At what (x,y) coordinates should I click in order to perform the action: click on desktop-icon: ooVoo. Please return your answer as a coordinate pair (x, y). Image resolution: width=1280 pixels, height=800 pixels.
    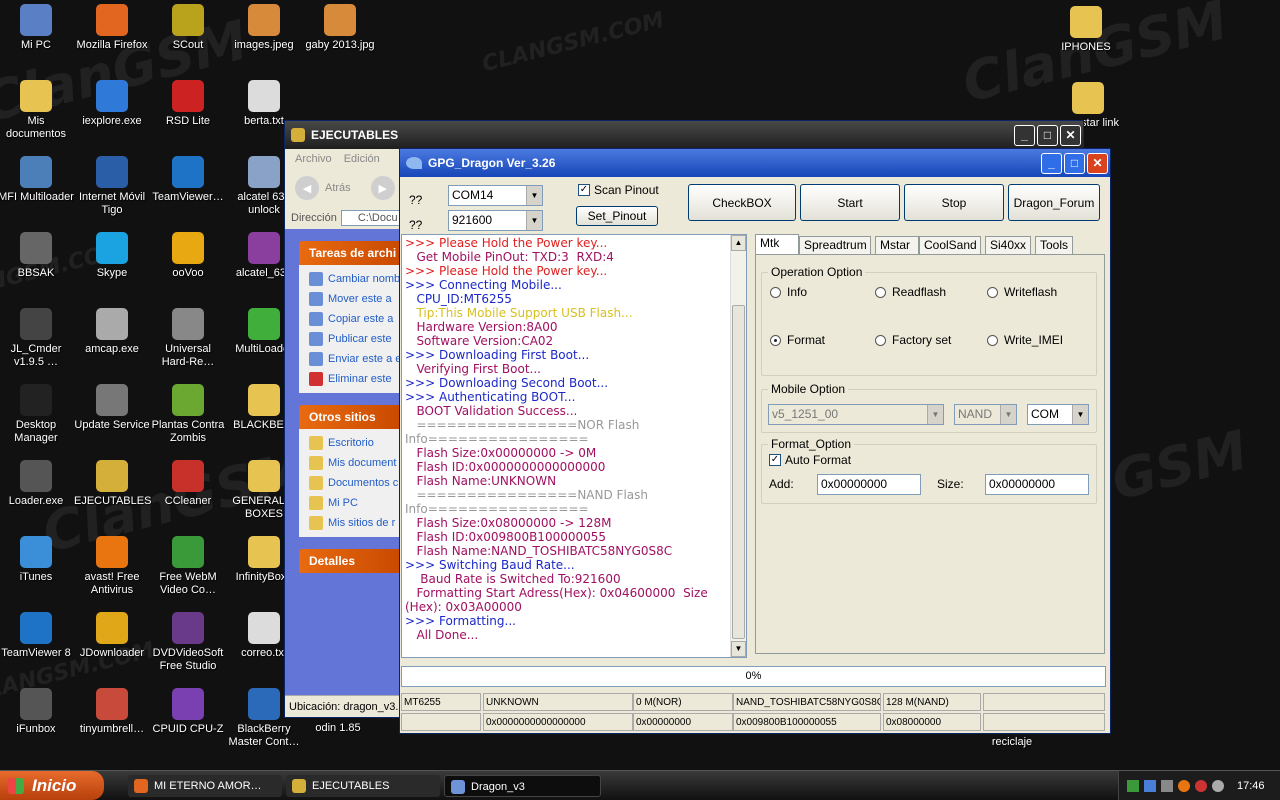
    Looking at the image, I should click on (188, 256).